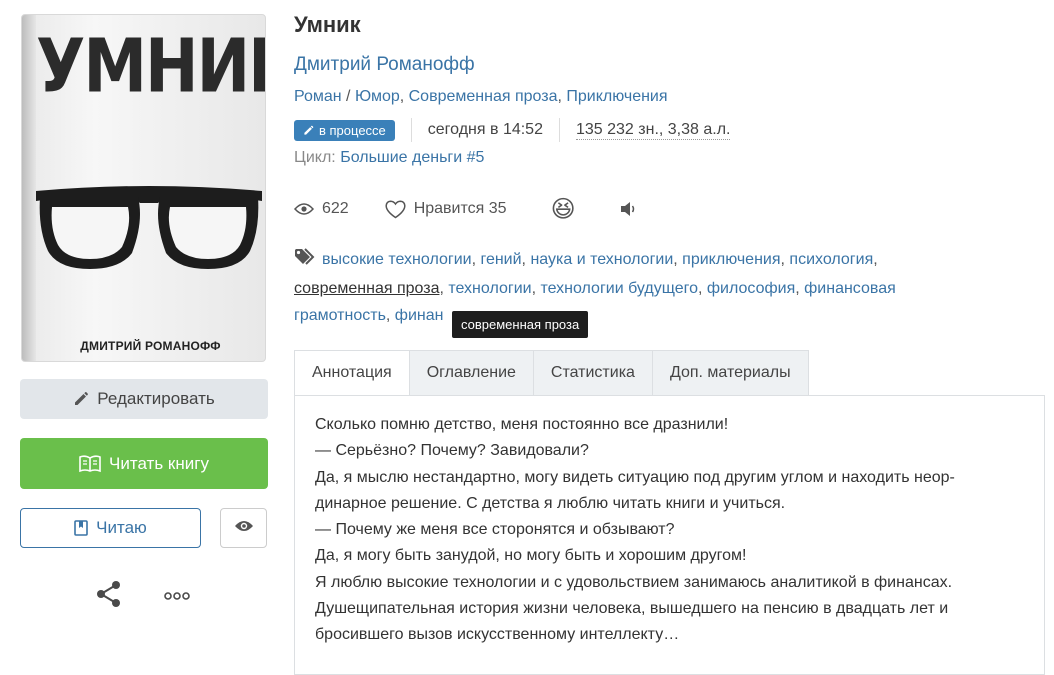  What do you see at coordinates (395, 208) in the screenshot?
I see `heart-icon` at bounding box center [395, 208].